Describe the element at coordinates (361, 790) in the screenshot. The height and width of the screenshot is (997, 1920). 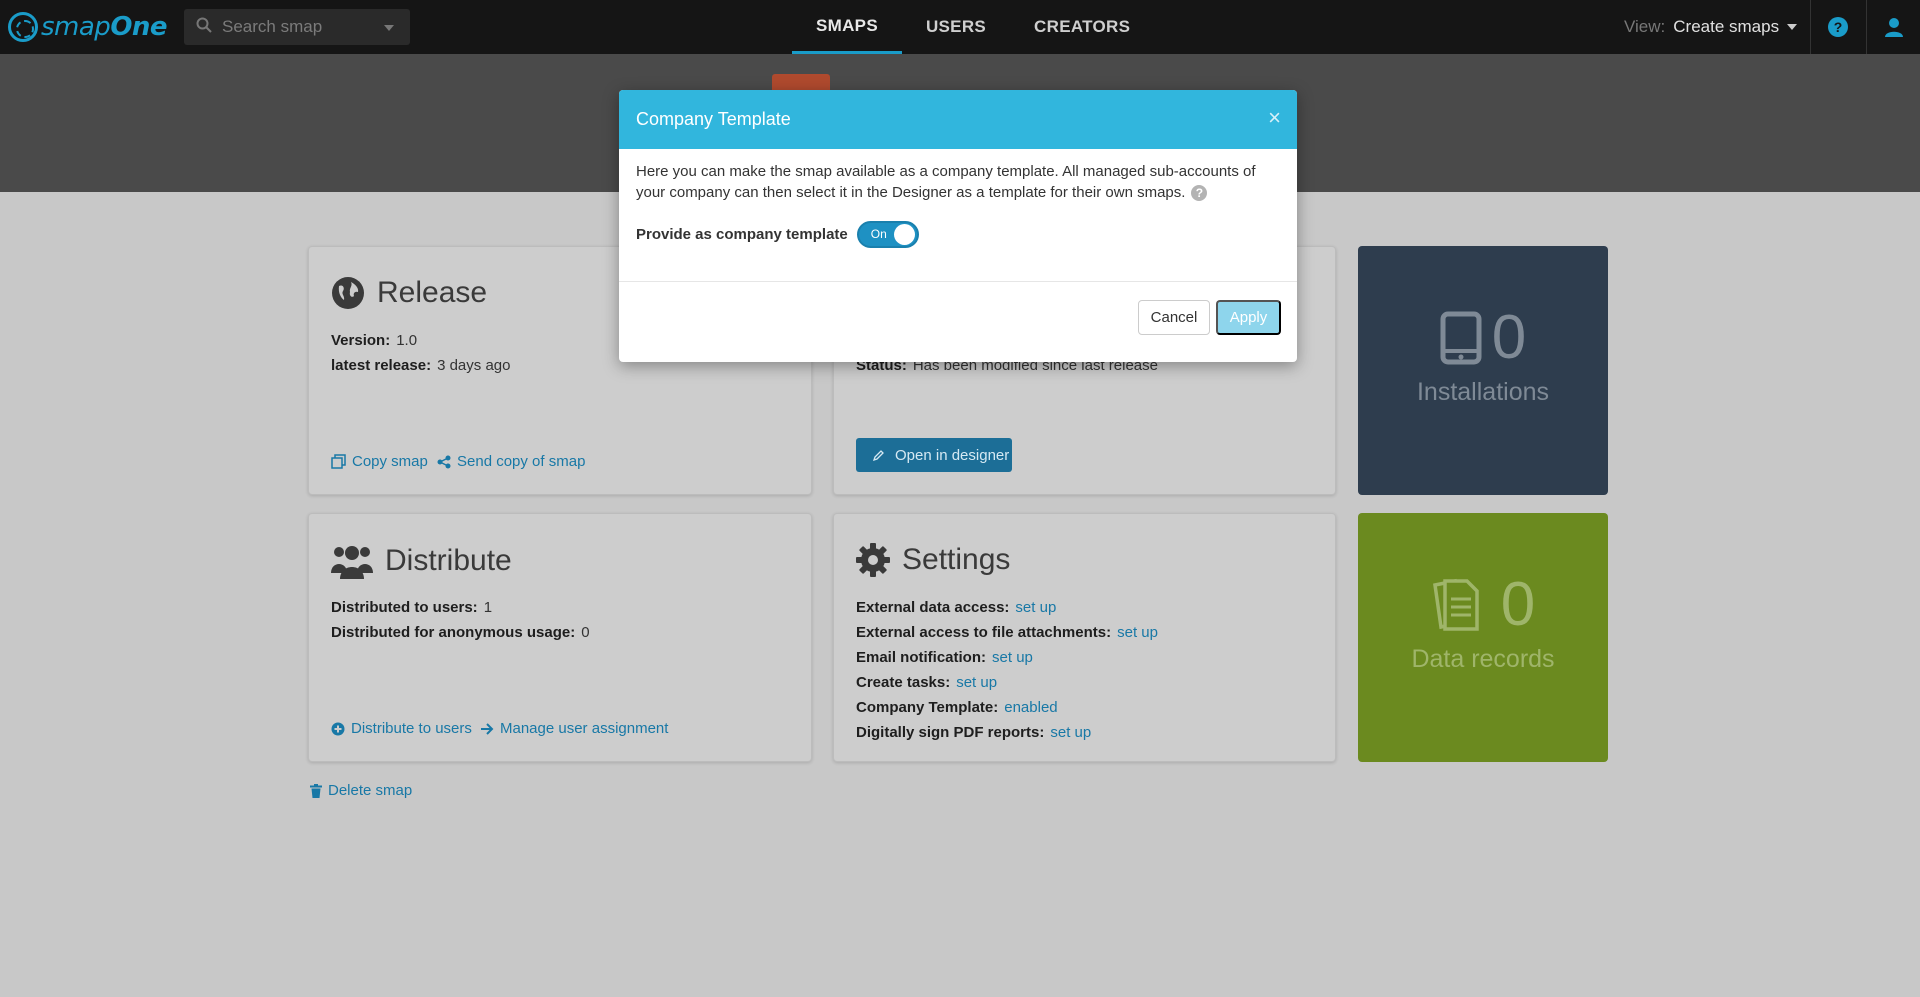
I see `delete-smap-link: Delete smap` at that location.